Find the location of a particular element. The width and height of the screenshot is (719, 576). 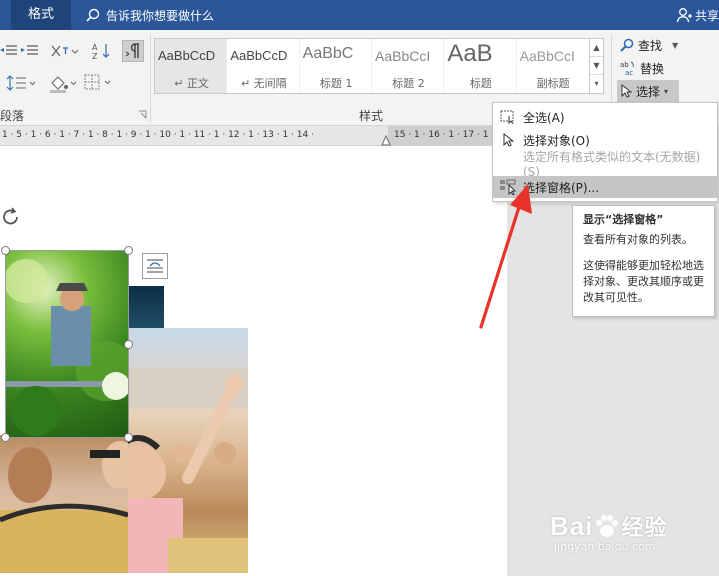

menu-item-label: 选择对象(O) is located at coordinates (556, 140).